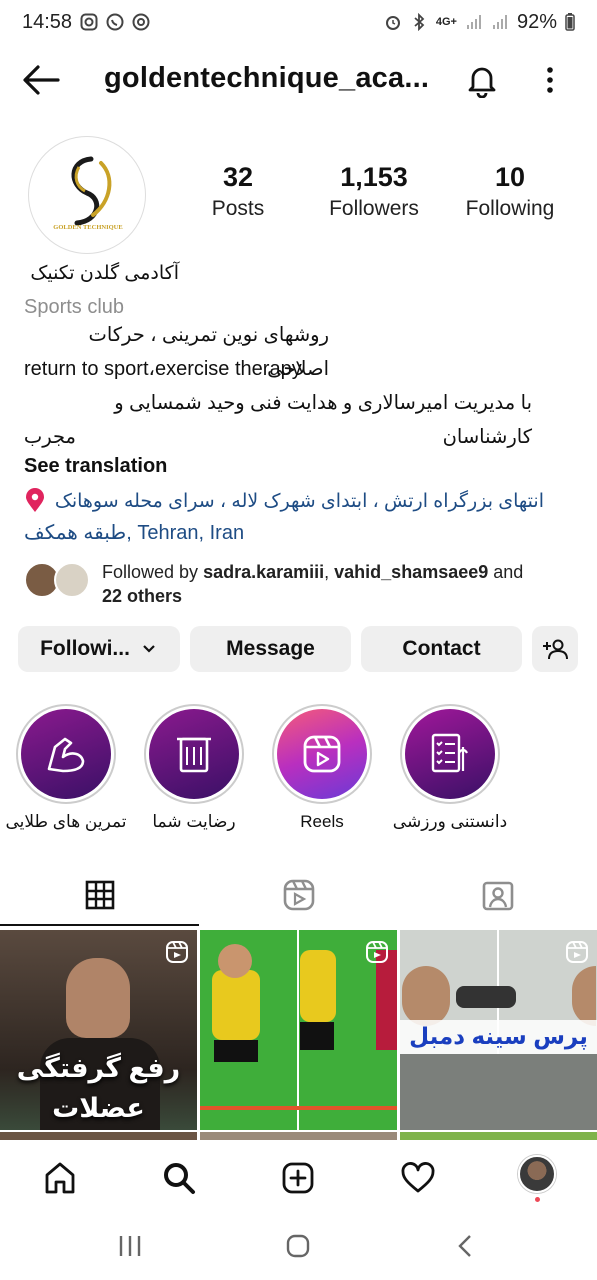  I want to click on post-caption-1: رفع گرفتگی عضلات, so click(98, 1088).